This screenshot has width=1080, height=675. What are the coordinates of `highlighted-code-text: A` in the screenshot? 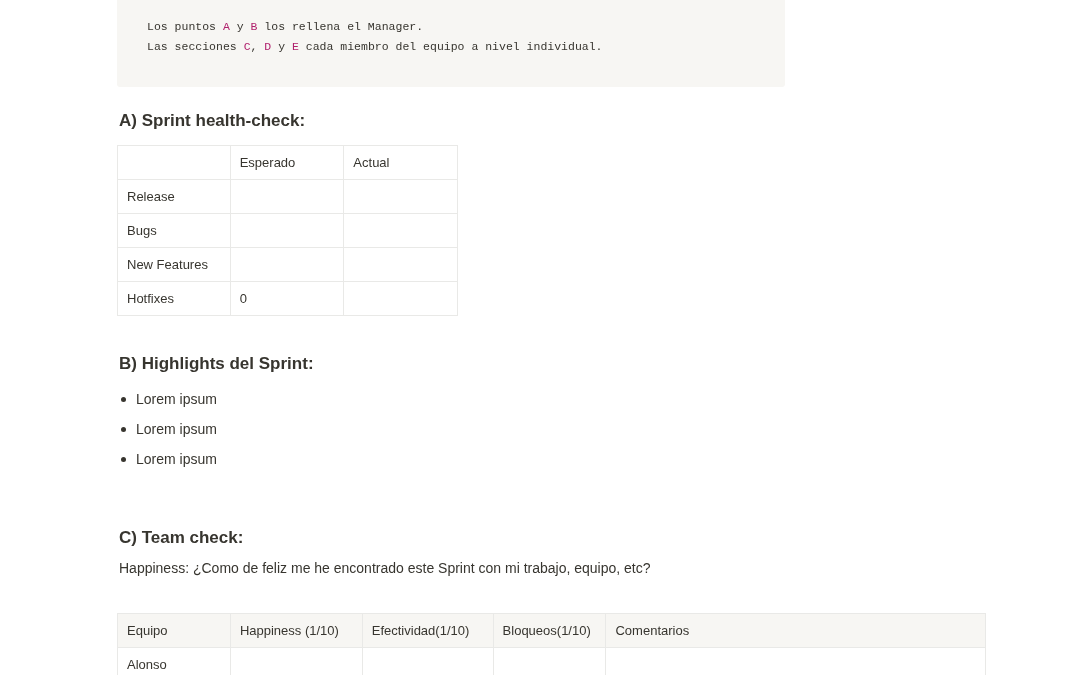 It's located at (226, 26).